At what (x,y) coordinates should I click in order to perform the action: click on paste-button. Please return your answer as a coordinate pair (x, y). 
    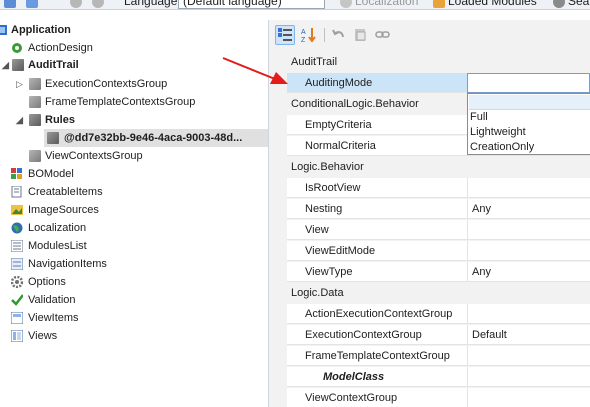
    Looking at the image, I should click on (361, 35).